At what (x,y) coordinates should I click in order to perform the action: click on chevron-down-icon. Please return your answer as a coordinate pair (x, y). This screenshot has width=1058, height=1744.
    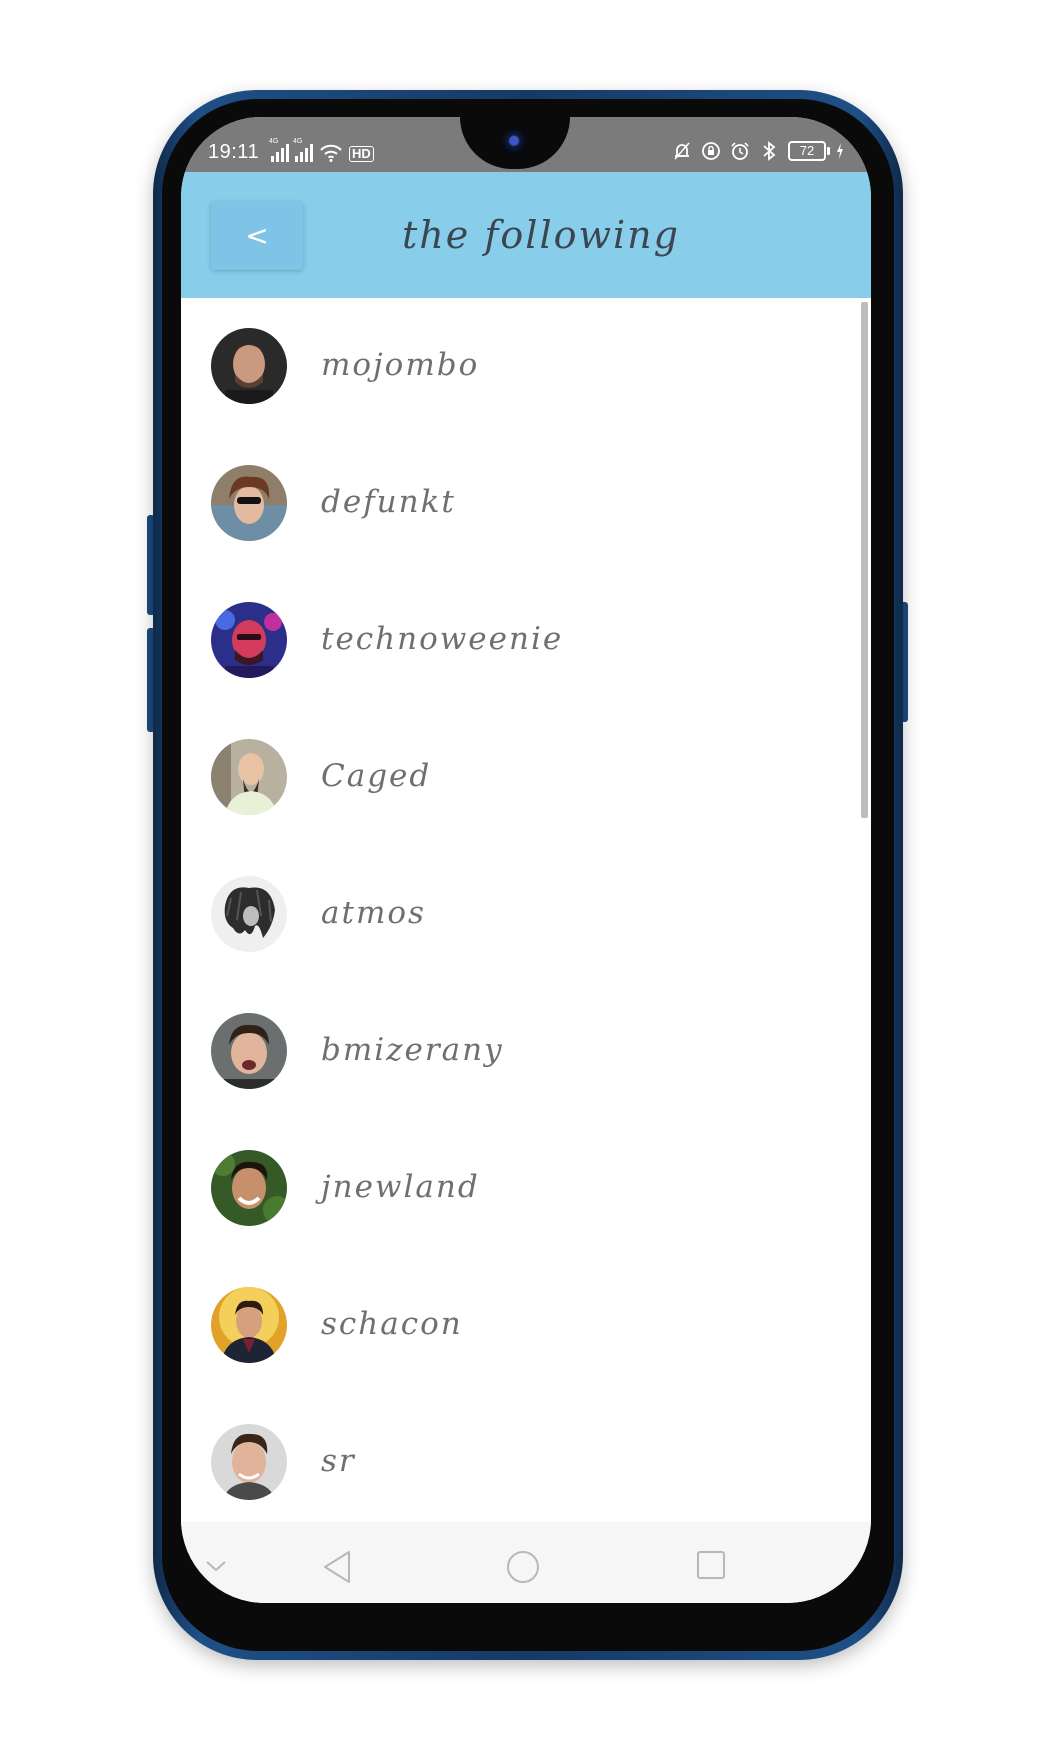
    Looking at the image, I should click on (216, 1568).